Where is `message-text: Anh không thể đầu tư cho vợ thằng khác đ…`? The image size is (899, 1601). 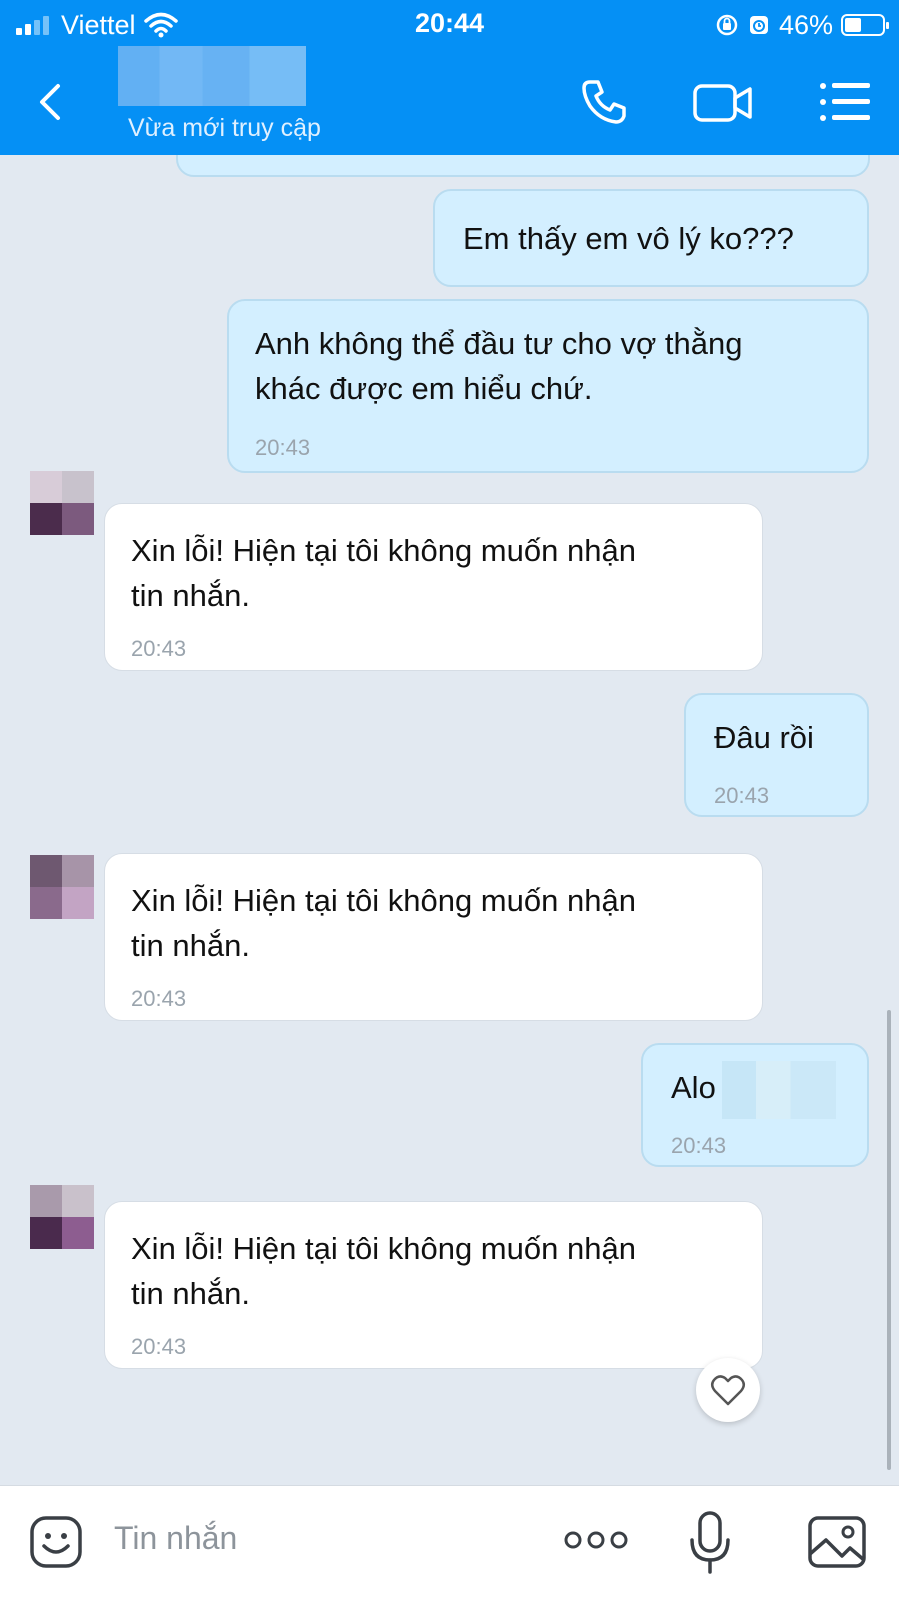 message-text: Anh không thể đầu tư cho vợ thằng khác đ… is located at coordinates (499, 366).